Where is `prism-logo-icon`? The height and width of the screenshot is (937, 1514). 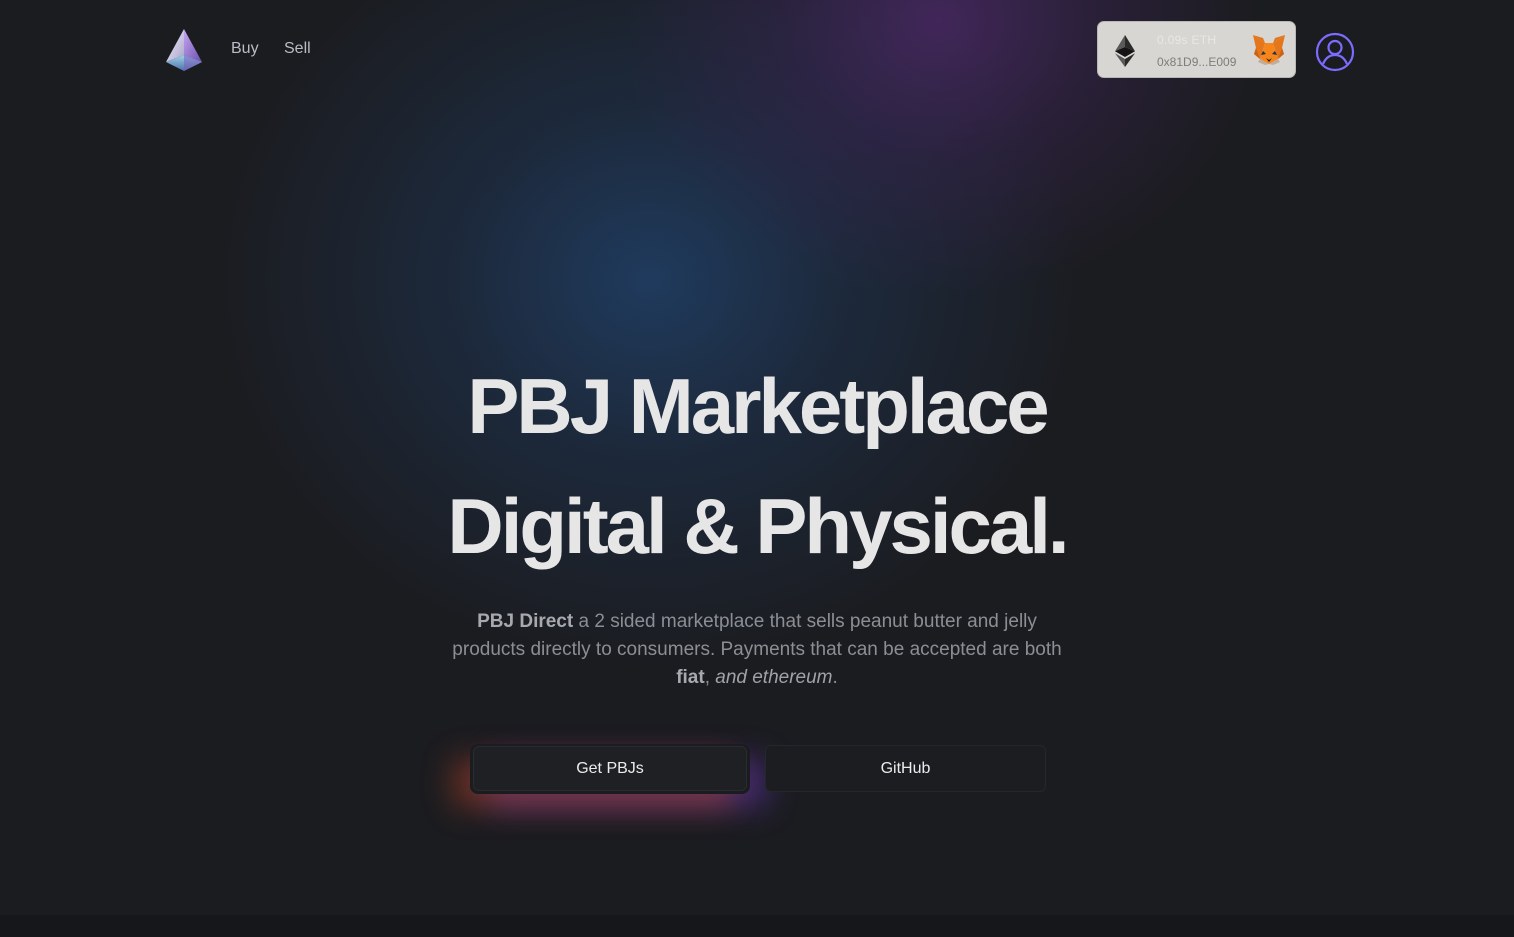
prism-logo-icon is located at coordinates (184, 50).